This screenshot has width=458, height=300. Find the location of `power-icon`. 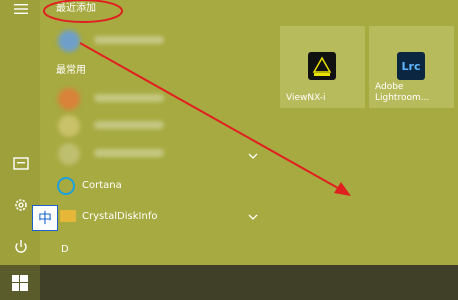

power-icon is located at coordinates (21, 247).